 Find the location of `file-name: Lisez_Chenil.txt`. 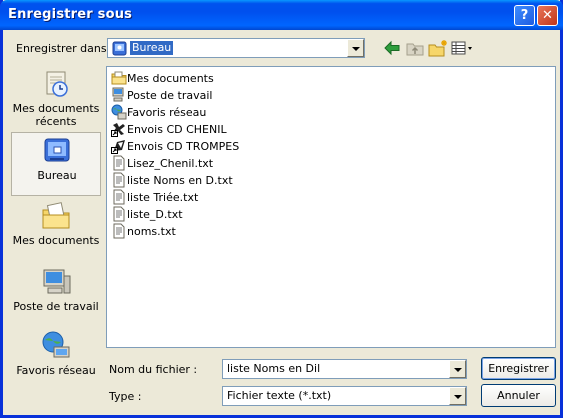

file-name: Lisez_Chenil.txt is located at coordinates (170, 163).